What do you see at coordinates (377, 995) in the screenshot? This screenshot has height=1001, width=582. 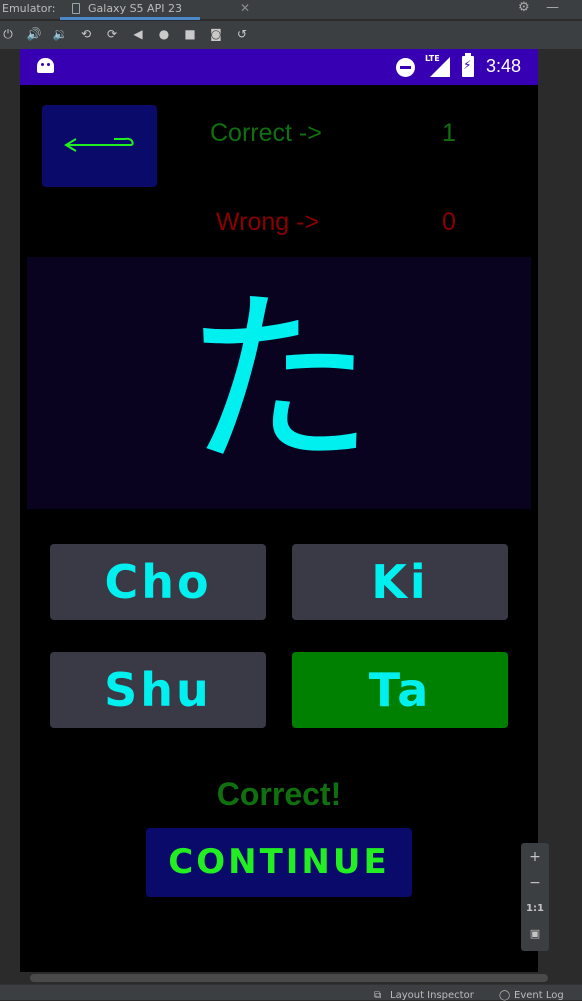 I see `layout-inspector-icon: ⧉` at bounding box center [377, 995].